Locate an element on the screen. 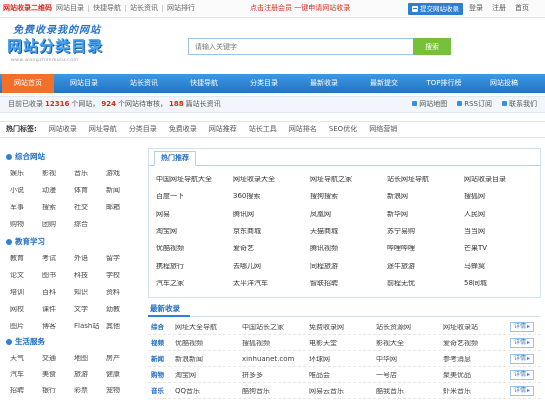 This screenshot has height=400, width=545. top-link: 站长资讯 is located at coordinates (143, 8).